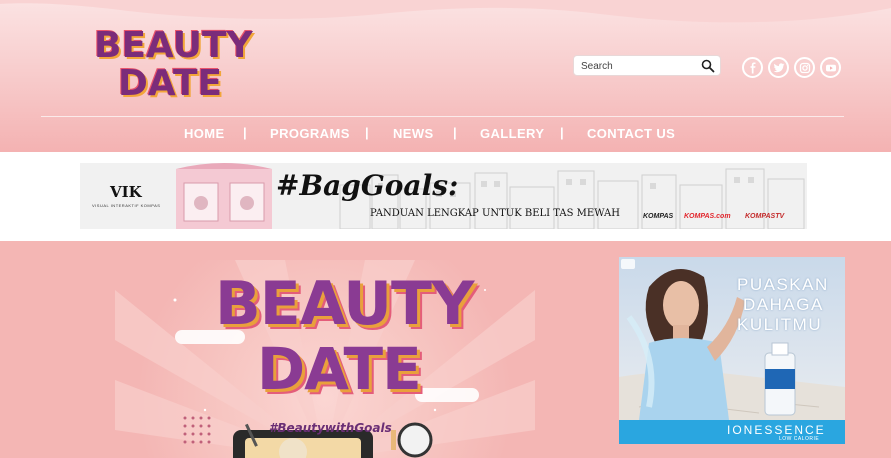 This screenshot has width=891, height=458. I want to click on search-box, so click(647, 65).